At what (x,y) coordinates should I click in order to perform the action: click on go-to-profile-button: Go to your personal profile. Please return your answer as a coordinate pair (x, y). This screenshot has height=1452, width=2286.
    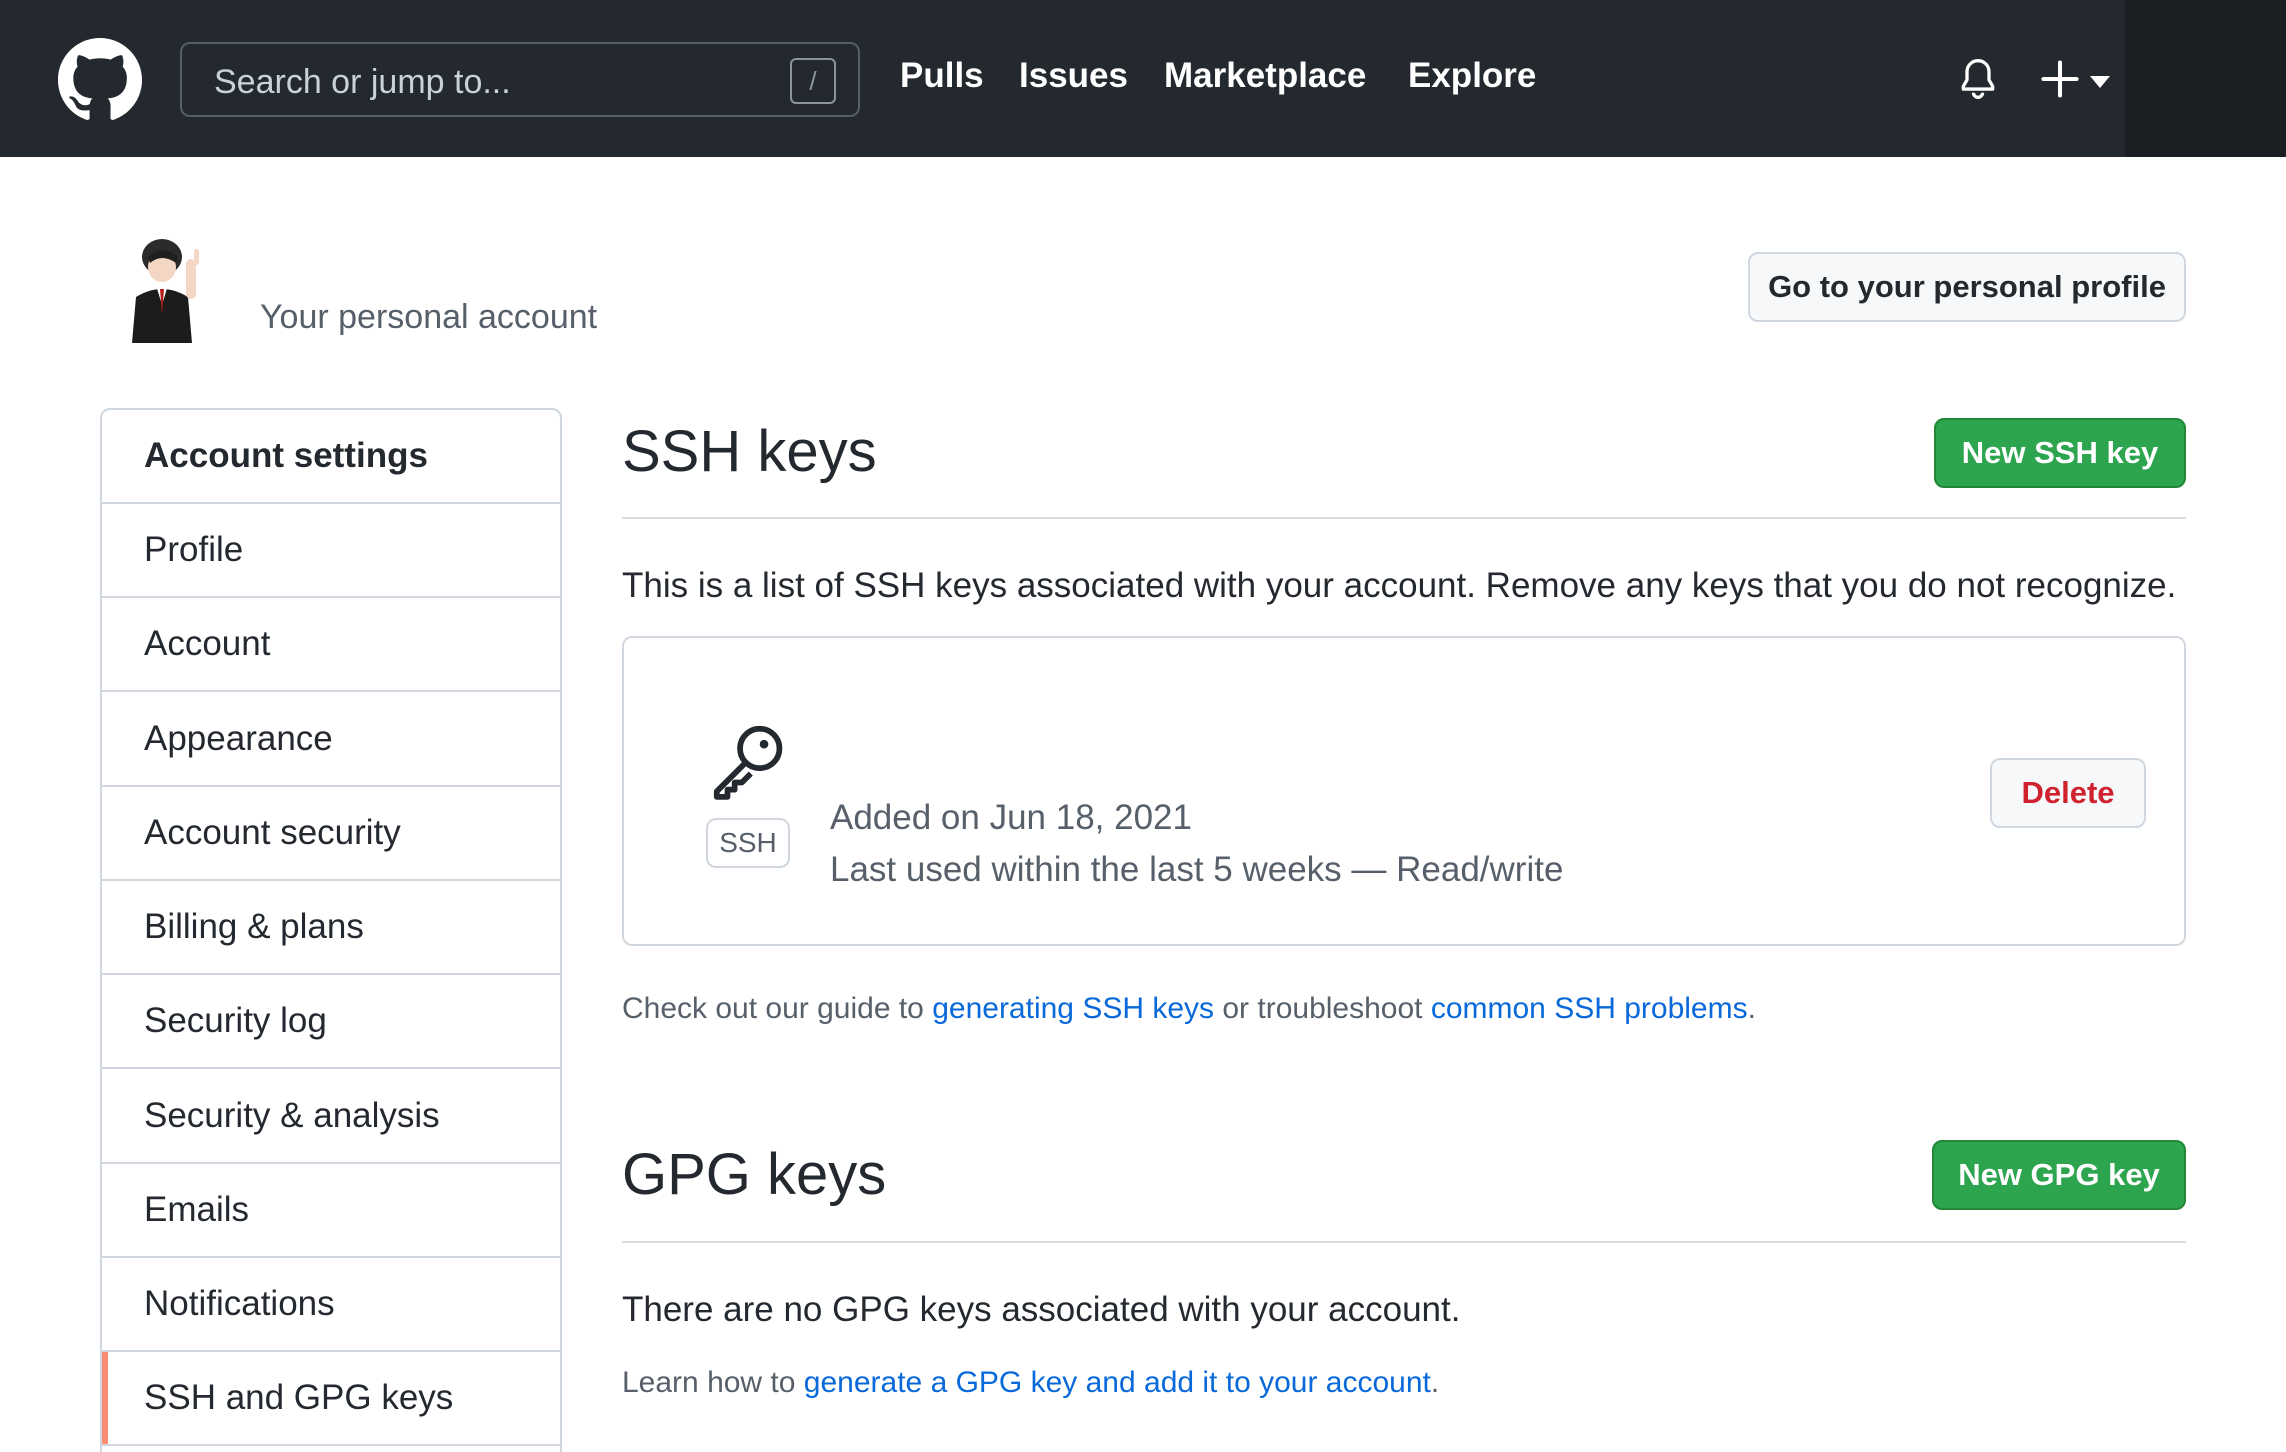
    Looking at the image, I should click on (1967, 287).